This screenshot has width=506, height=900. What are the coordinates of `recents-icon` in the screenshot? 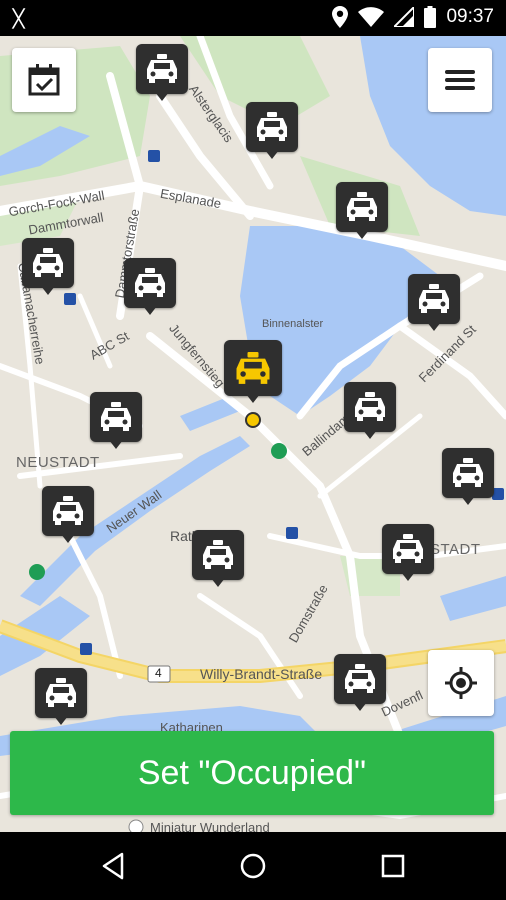 It's located at (393, 866).